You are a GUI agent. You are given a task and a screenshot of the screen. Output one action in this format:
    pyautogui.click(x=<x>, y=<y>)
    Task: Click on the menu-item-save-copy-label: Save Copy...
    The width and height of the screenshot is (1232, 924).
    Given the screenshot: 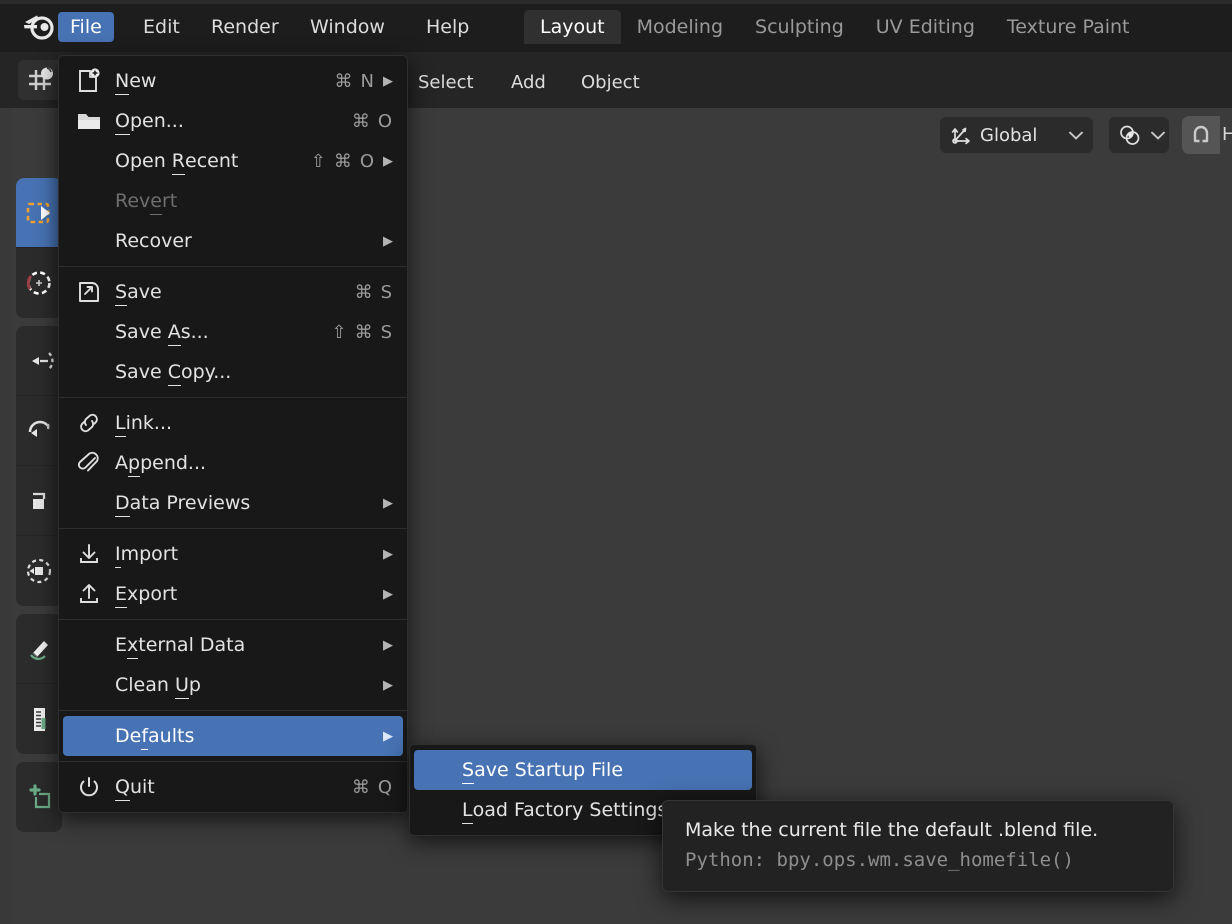 What is the action you would take?
    pyautogui.click(x=173, y=372)
    